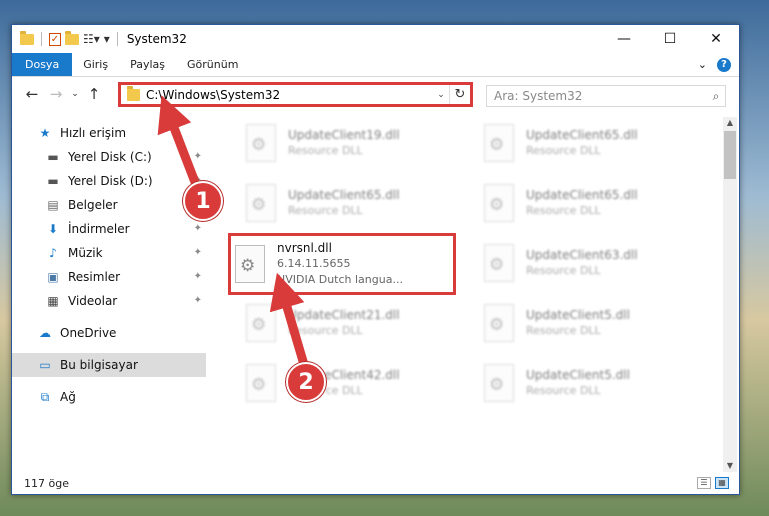 This screenshot has width=769, height=516. I want to click on sidebar-item-label: Hızlı erişim, so click(93, 133).